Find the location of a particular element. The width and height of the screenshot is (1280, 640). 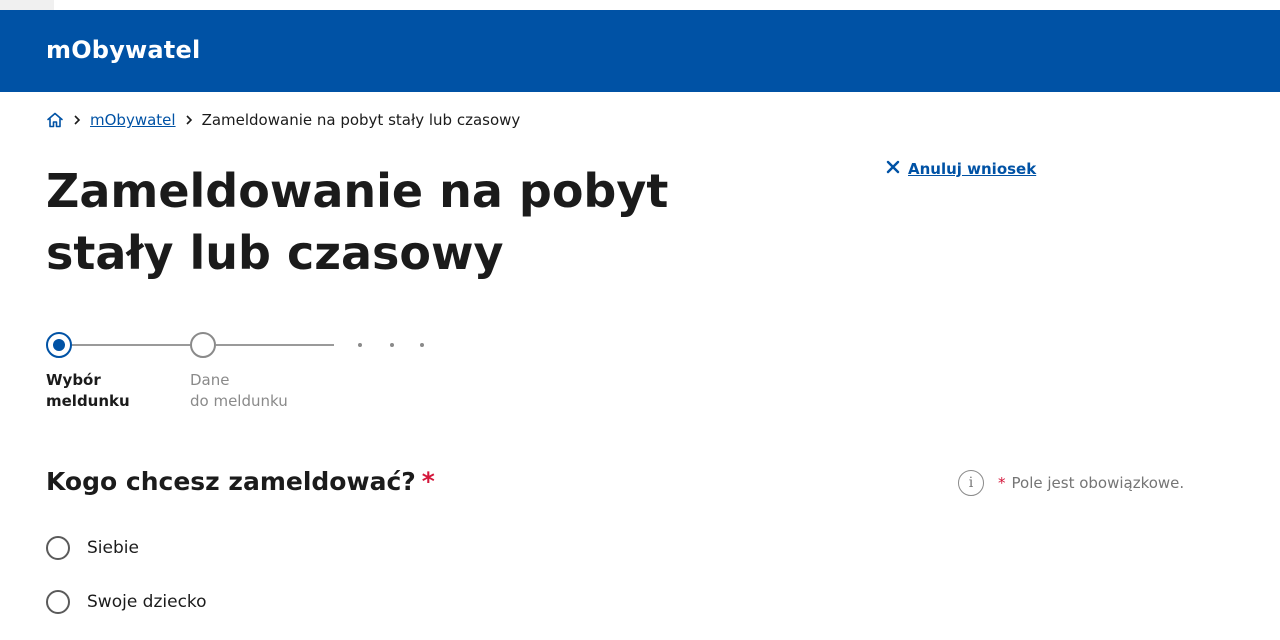

site-header: mObywatel is located at coordinates (640, 51).